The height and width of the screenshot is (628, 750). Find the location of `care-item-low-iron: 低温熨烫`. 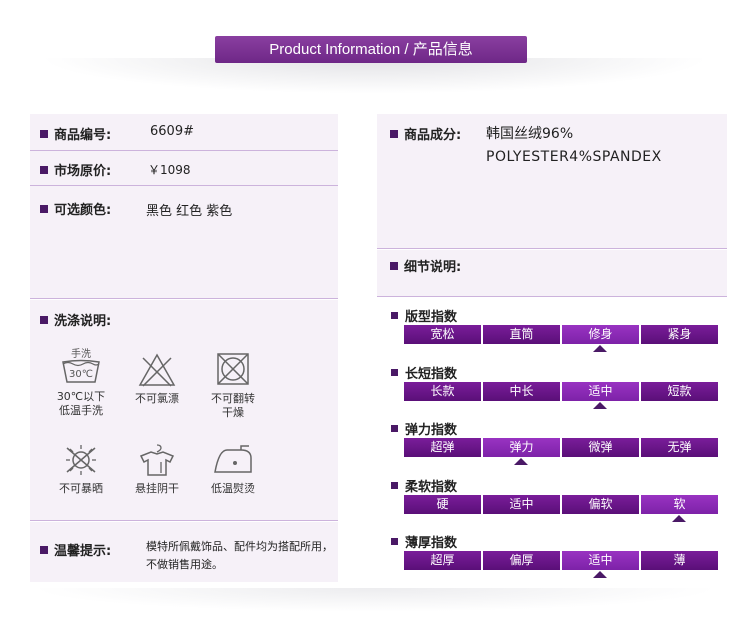

care-item-low-iron: 低温熨烫 is located at coordinates (233, 469).